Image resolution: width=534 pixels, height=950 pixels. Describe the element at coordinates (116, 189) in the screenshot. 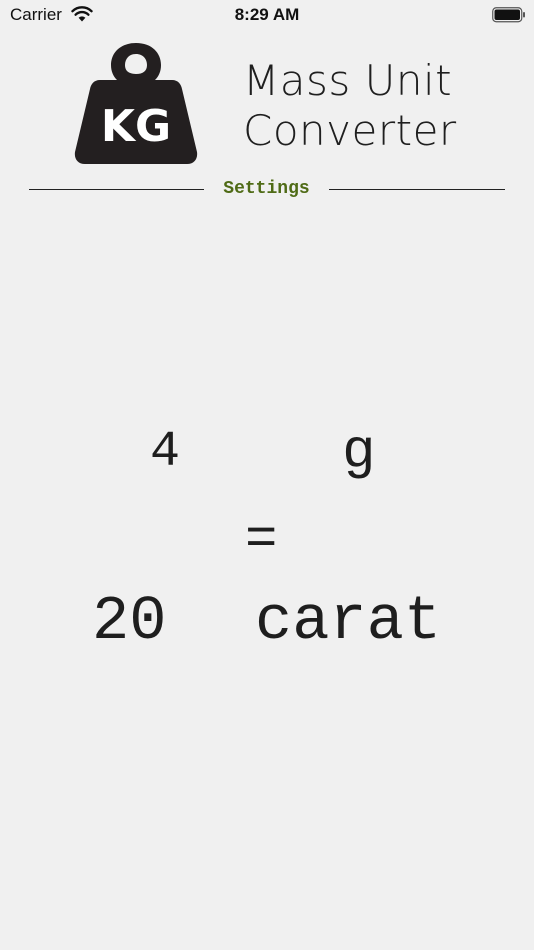

I see `divider-left` at that location.